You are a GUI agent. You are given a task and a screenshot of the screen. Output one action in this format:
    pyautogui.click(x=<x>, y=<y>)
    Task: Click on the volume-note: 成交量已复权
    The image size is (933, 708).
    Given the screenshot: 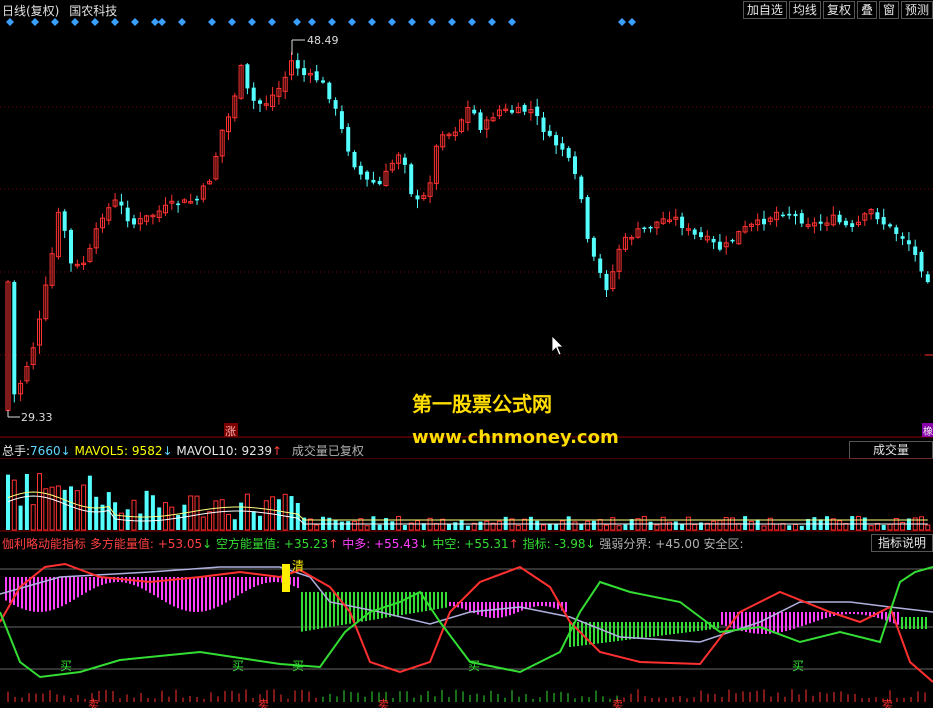 What is the action you would take?
    pyautogui.click(x=327, y=451)
    